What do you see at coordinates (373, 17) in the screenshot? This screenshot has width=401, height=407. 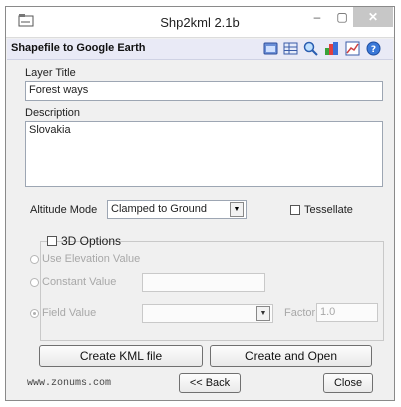 I see `close-window-button: ✕` at bounding box center [373, 17].